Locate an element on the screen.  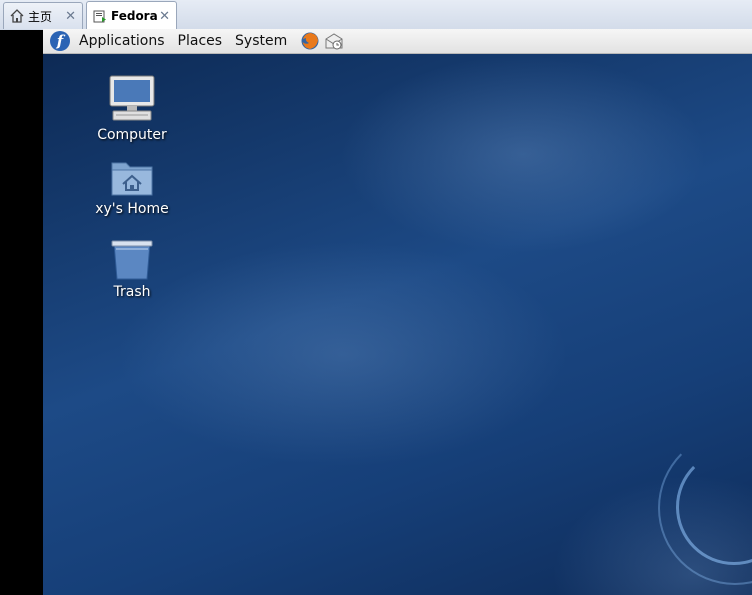
firefox-icon is located at coordinates (310, 41).